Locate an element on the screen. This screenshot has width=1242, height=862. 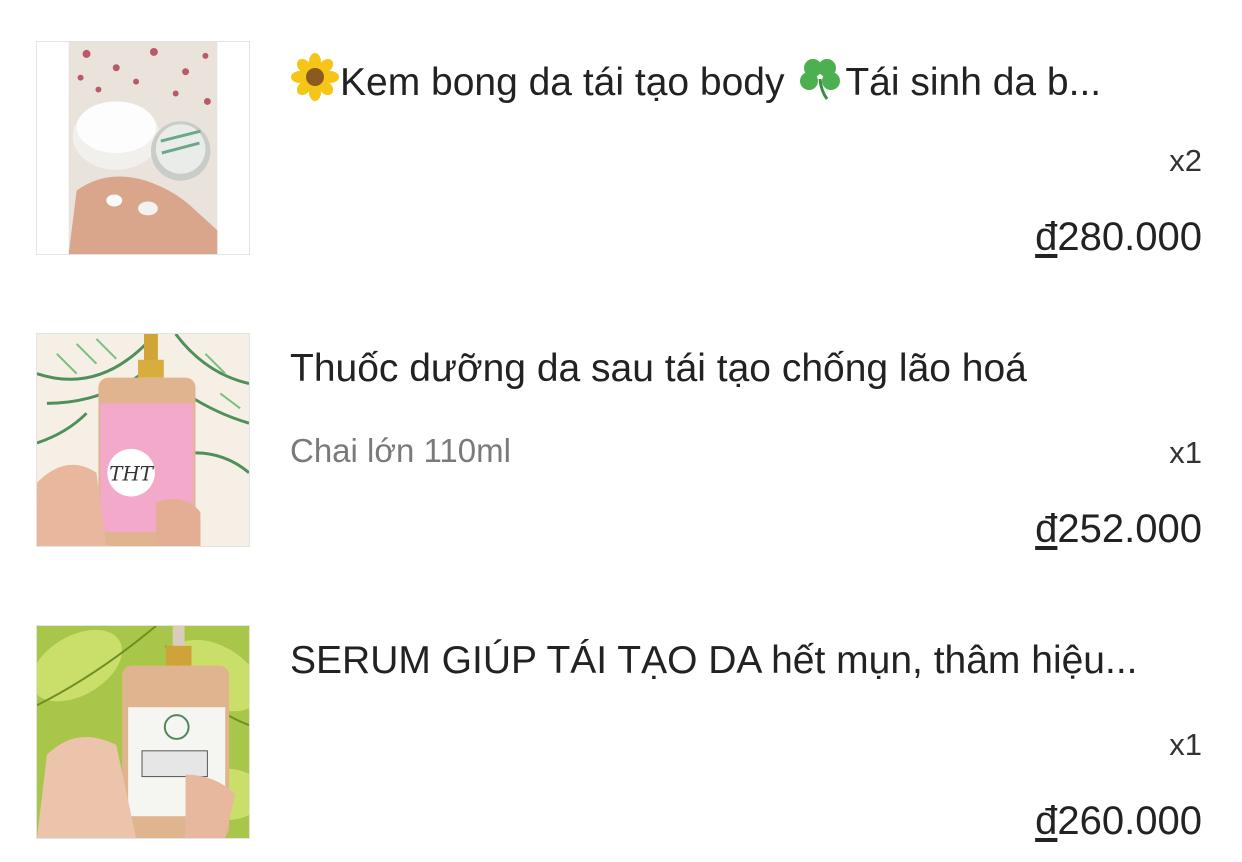
price-label: đ260.000 is located at coordinates (1118, 821).